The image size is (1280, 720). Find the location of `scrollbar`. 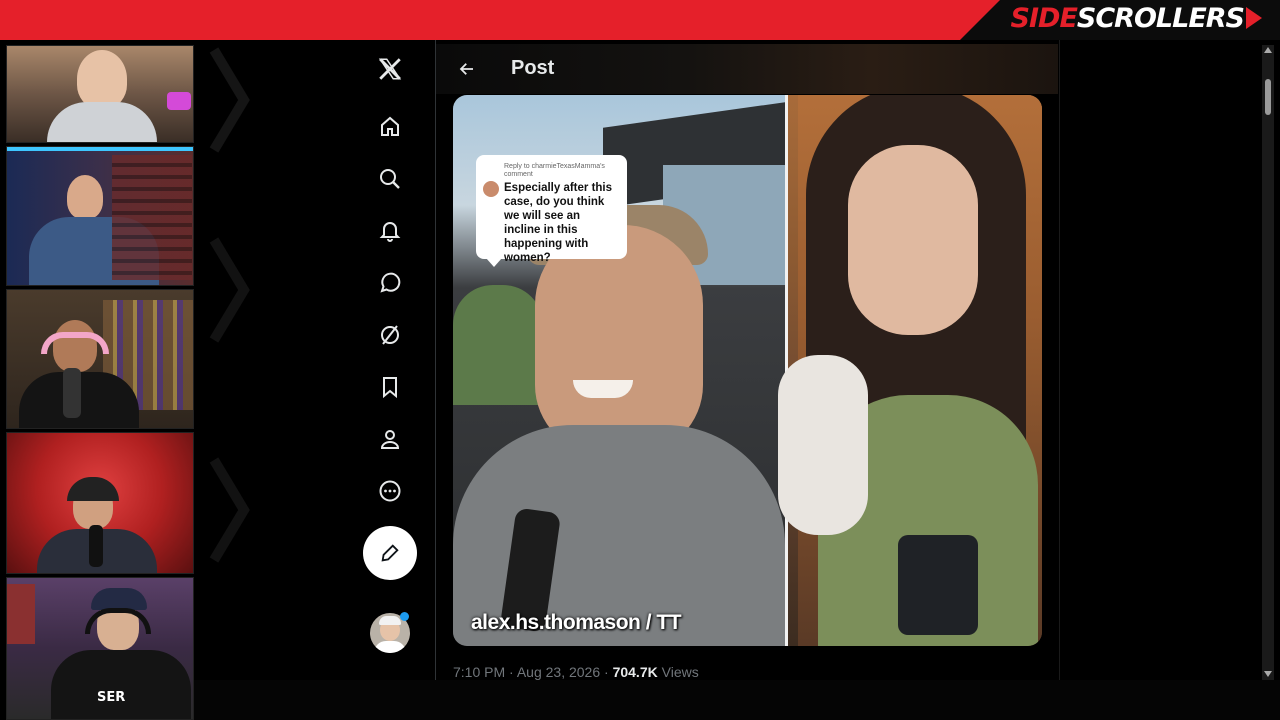

scrollbar is located at coordinates (1268, 362).